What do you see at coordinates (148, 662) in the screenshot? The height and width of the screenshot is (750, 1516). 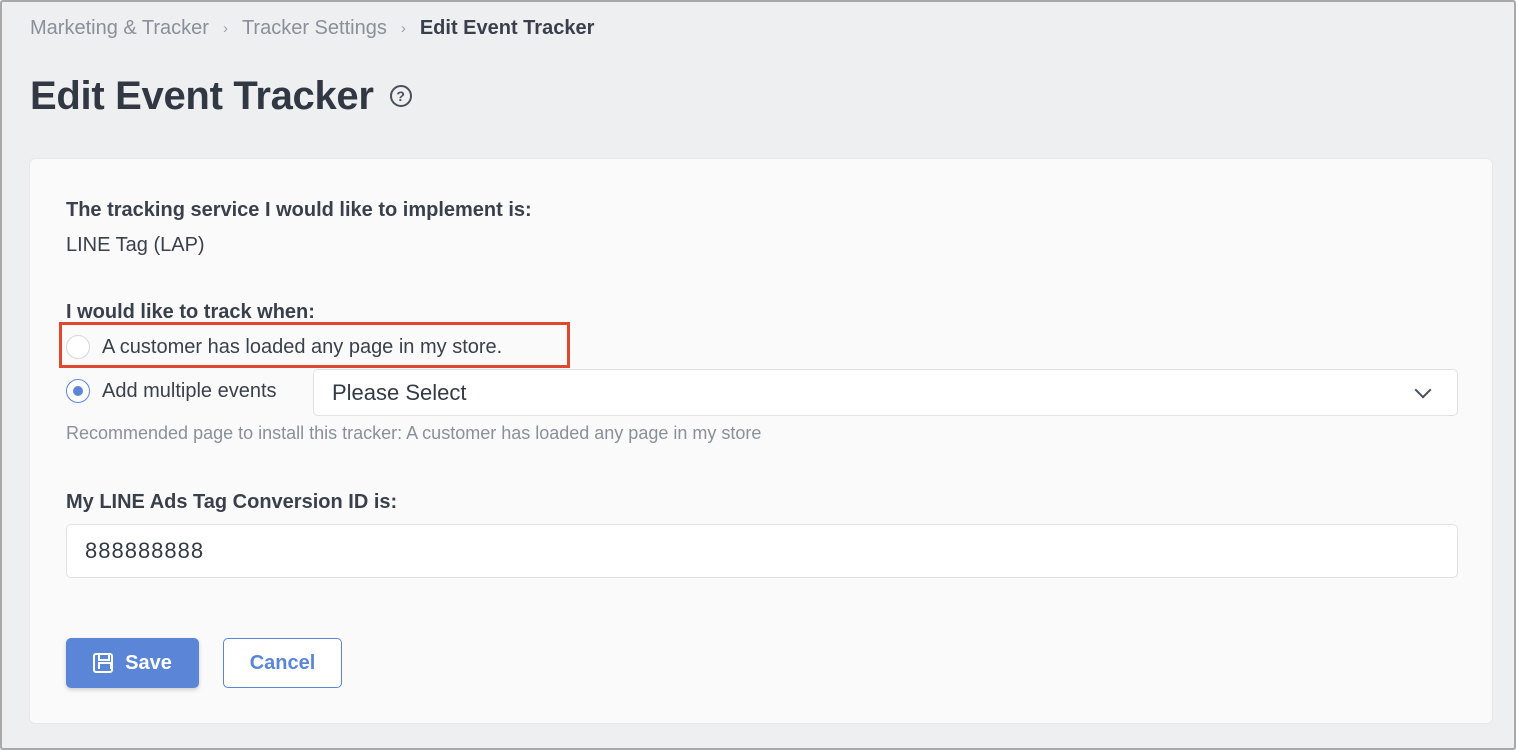 I see `save-button-label: Save` at bounding box center [148, 662].